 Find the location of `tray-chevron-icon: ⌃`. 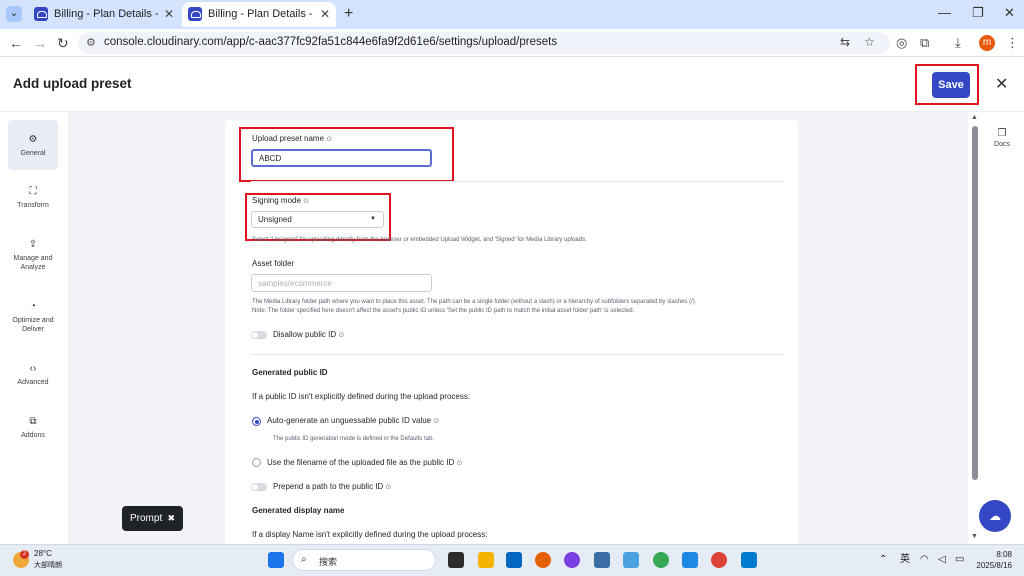

tray-chevron-icon: ⌃ is located at coordinates (883, 560).